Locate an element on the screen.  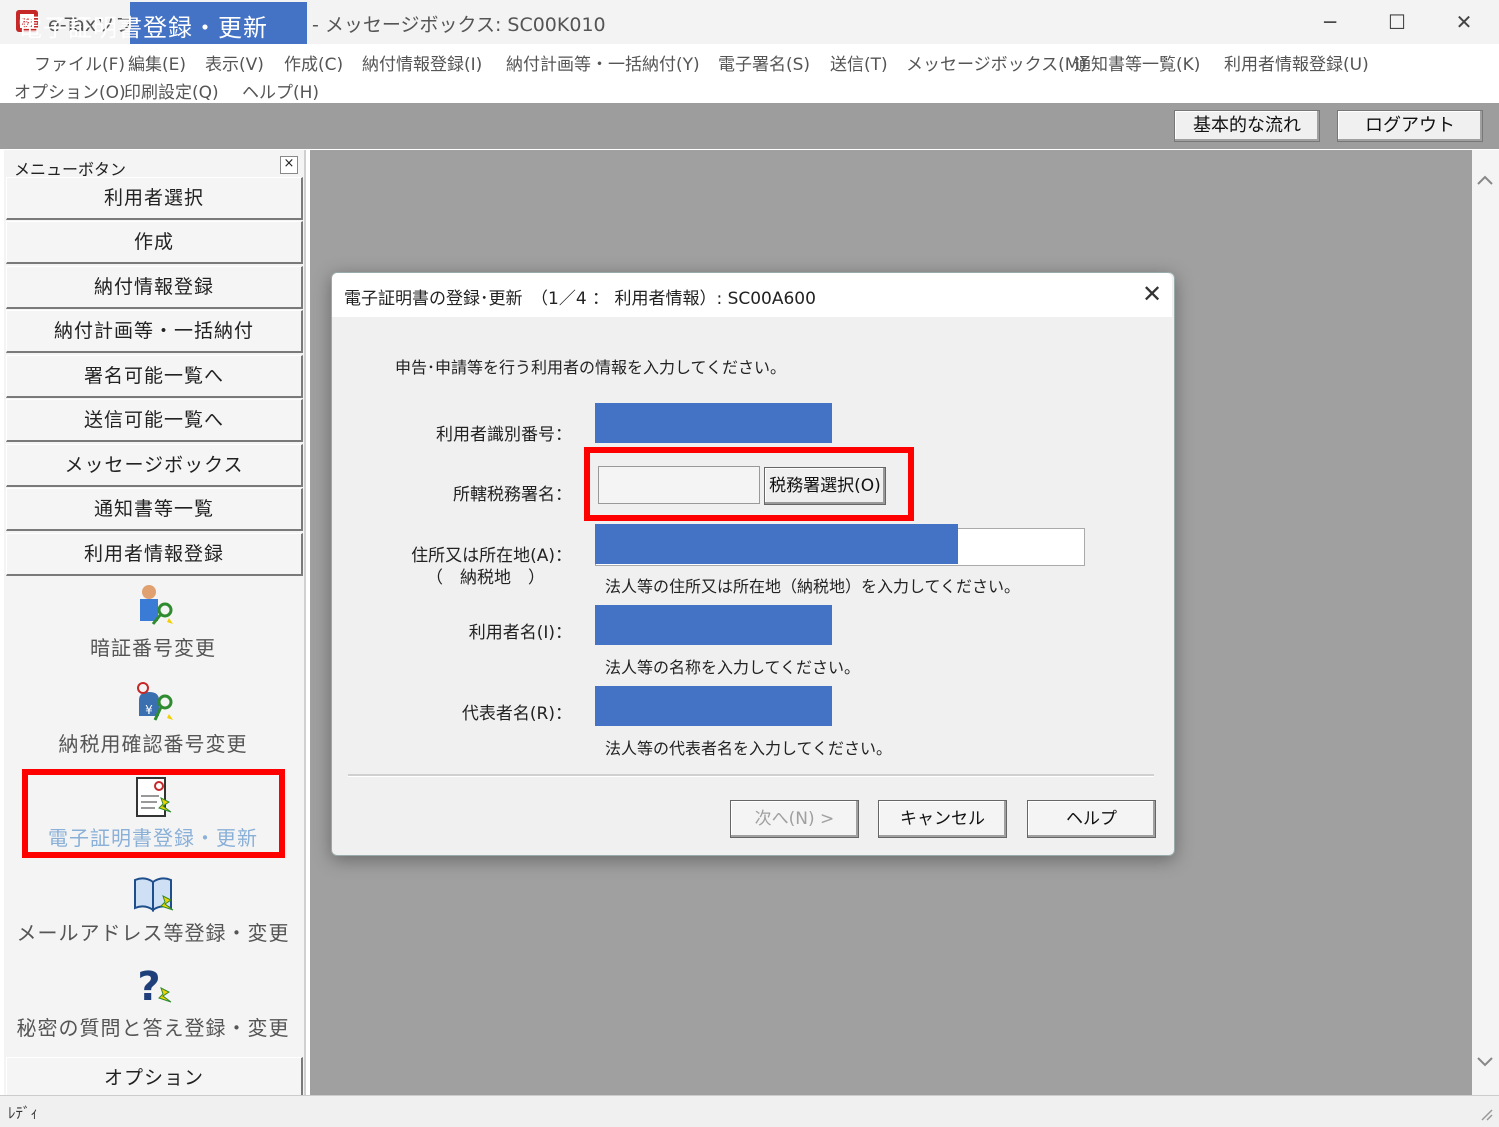
user-name-hint: 法人等の名称を入力してください。 is located at coordinates (733, 667).